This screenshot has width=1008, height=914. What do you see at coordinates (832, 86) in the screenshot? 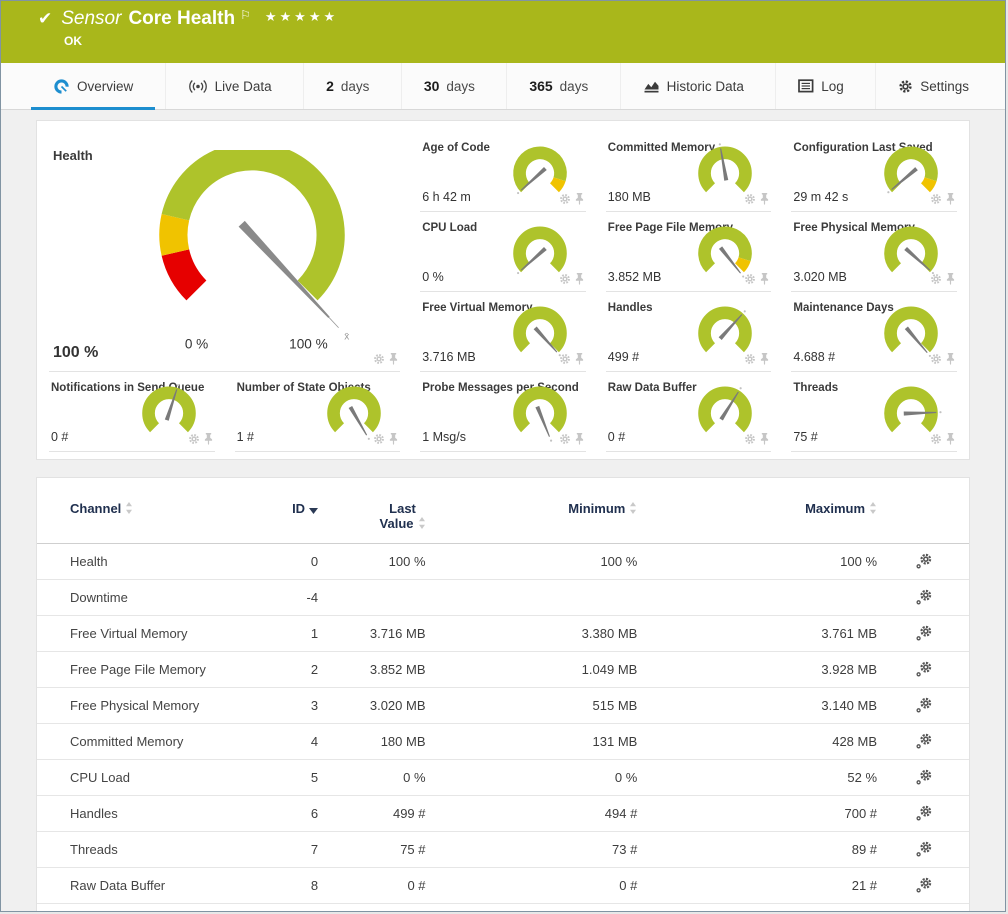
I see `tab-label: Log` at bounding box center [832, 86].